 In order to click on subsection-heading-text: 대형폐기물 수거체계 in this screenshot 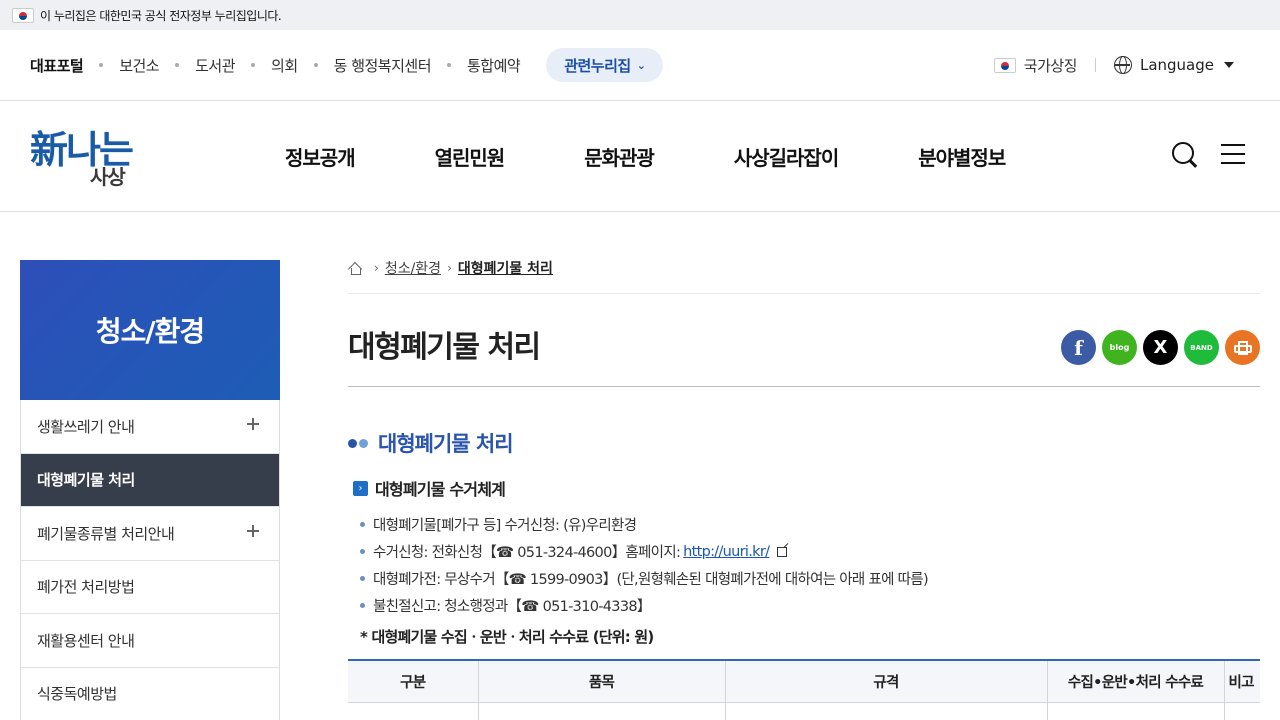, I will do `click(440, 489)`.